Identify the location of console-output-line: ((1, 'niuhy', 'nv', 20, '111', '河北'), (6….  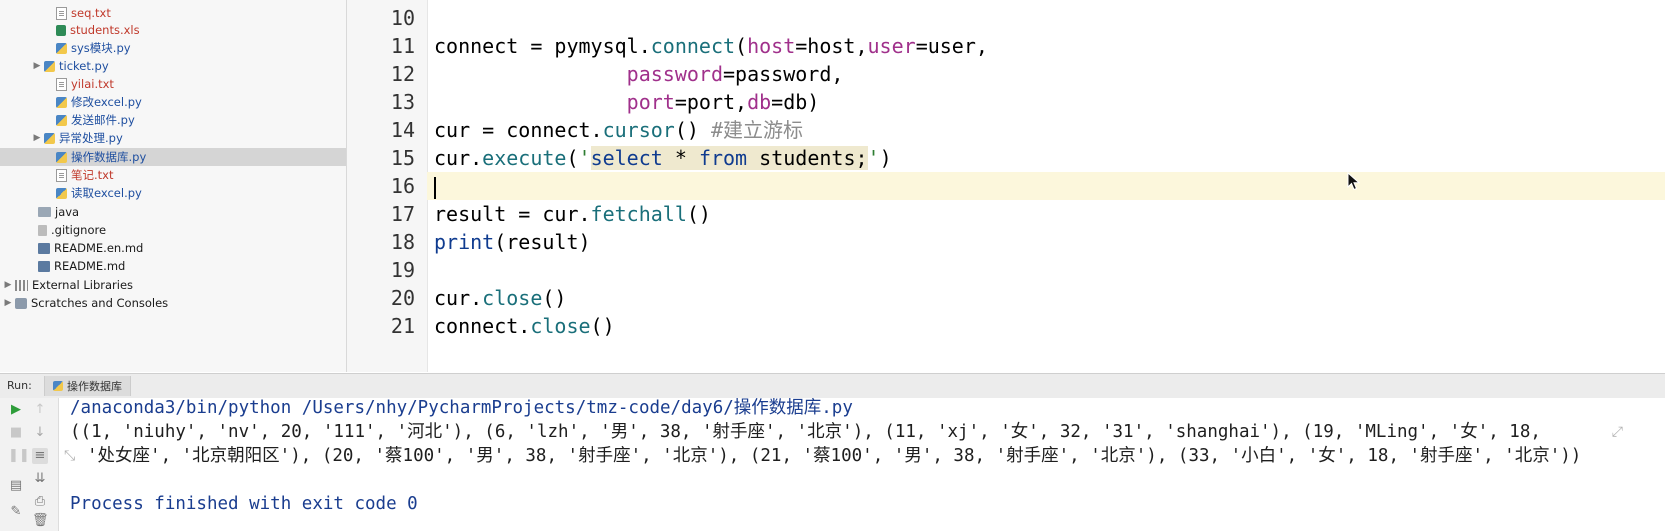
(805, 432).